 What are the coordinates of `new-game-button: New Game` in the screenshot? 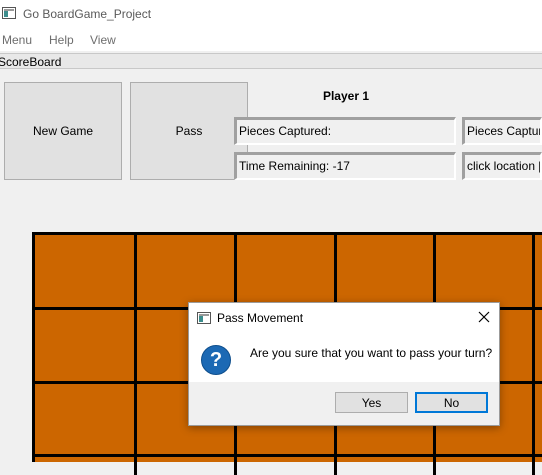 It's located at (63, 131).